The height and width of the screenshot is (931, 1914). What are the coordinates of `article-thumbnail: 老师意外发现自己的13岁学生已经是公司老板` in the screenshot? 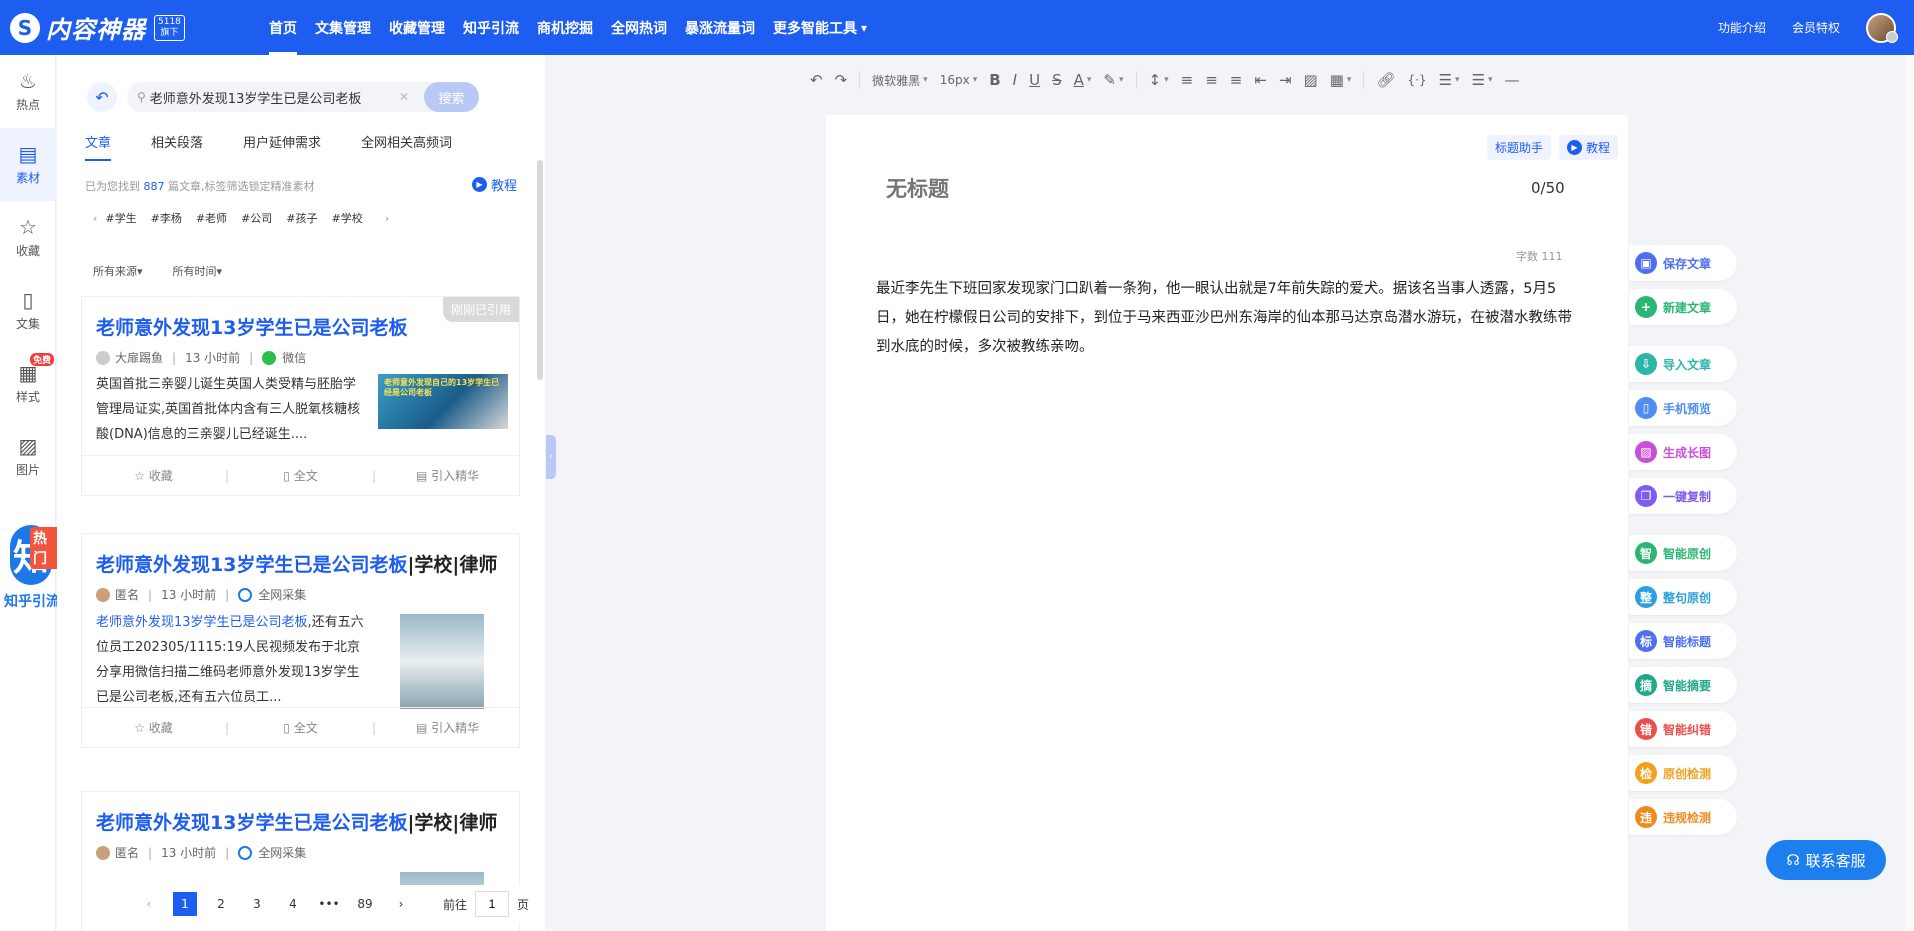 It's located at (443, 401).